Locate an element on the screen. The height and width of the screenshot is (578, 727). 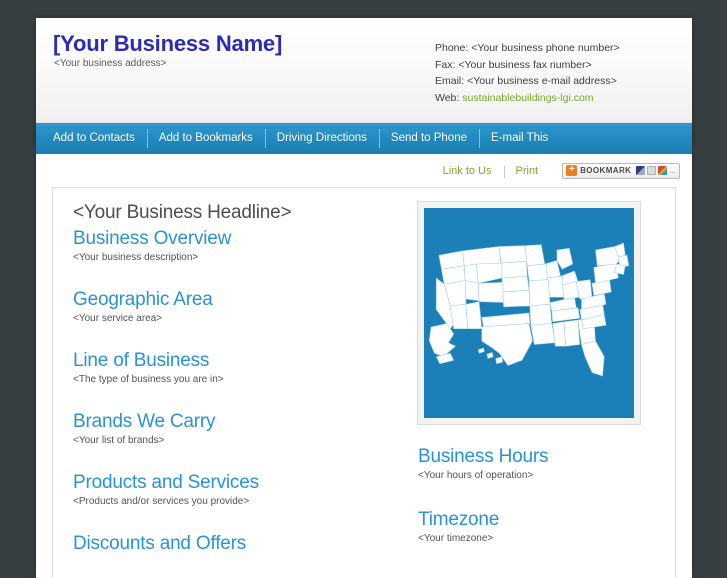
map-icon is located at coordinates (529, 313).